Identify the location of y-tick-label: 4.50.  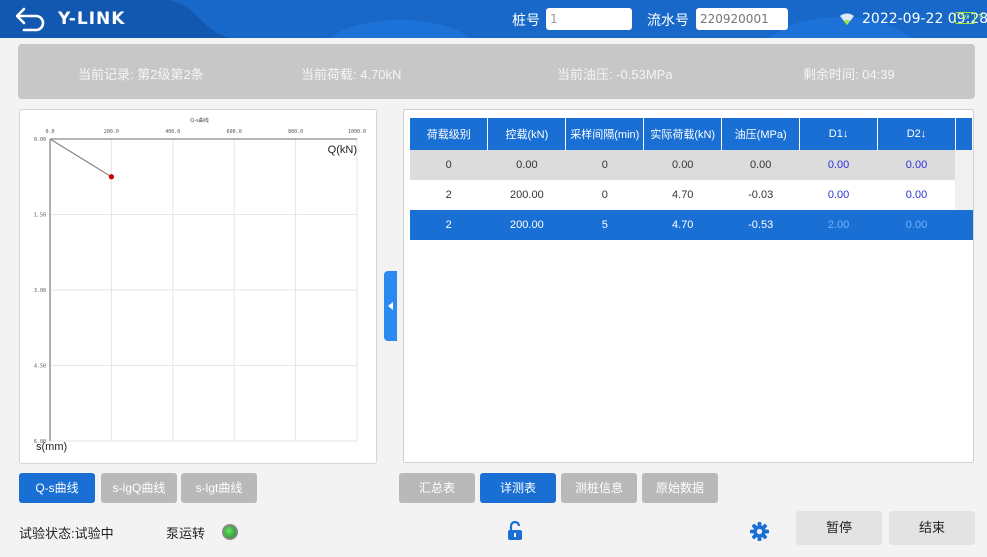
(40, 367).